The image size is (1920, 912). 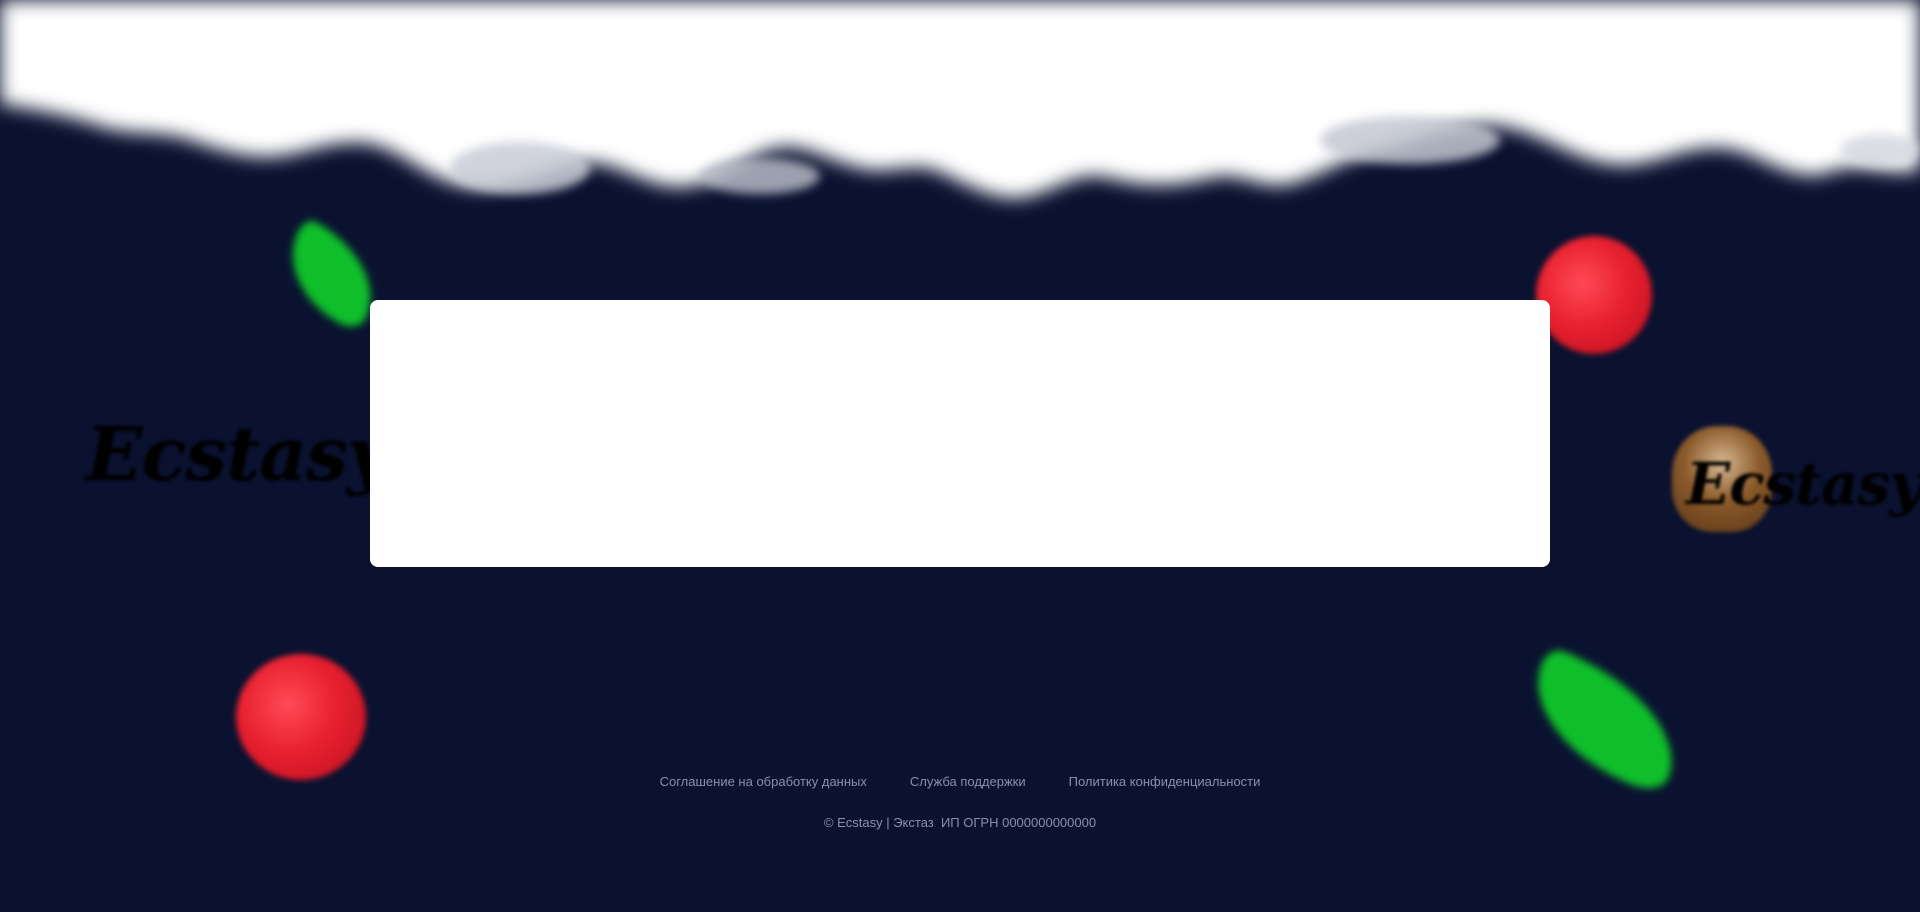 What do you see at coordinates (1165, 781) in the screenshot?
I see `footer-link-privacy-policy: Политика конфиденциальности` at bounding box center [1165, 781].